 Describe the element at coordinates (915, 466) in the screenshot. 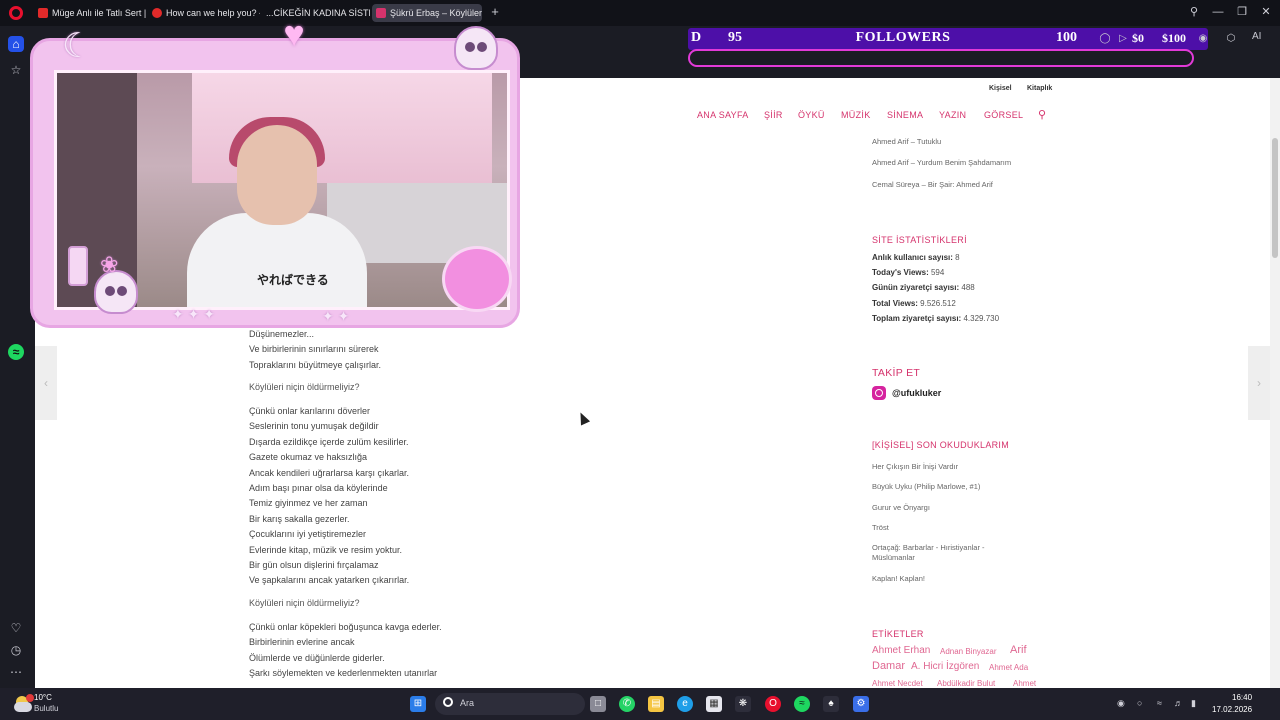

I see `reading-item: Her Çıkışın Bir İnişi Vardır` at that location.